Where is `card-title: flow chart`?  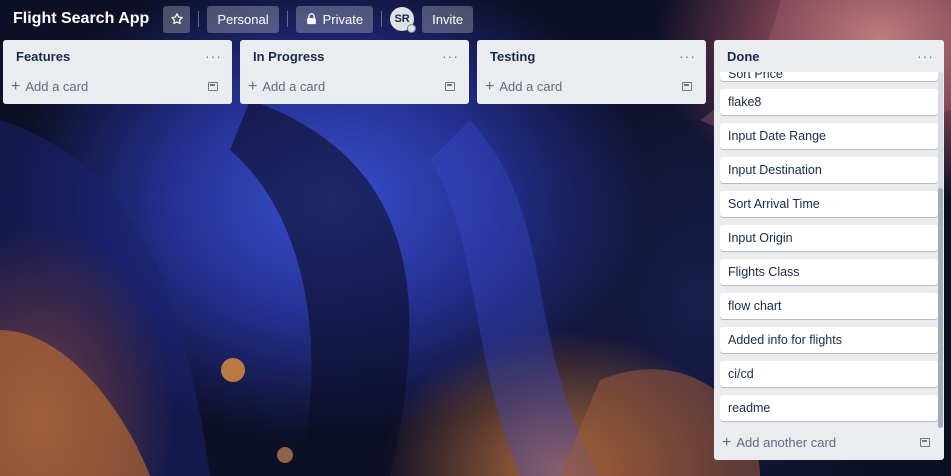
card-title: flow chart is located at coordinates (755, 306).